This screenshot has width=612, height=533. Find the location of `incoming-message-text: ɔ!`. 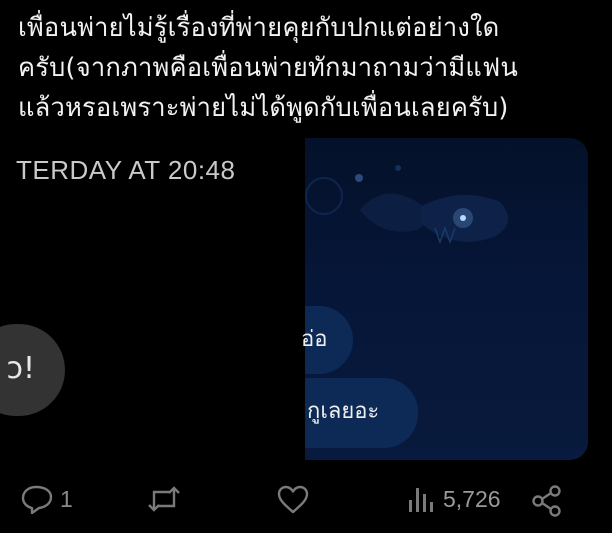

incoming-message-text: ɔ! is located at coordinates (20, 368).